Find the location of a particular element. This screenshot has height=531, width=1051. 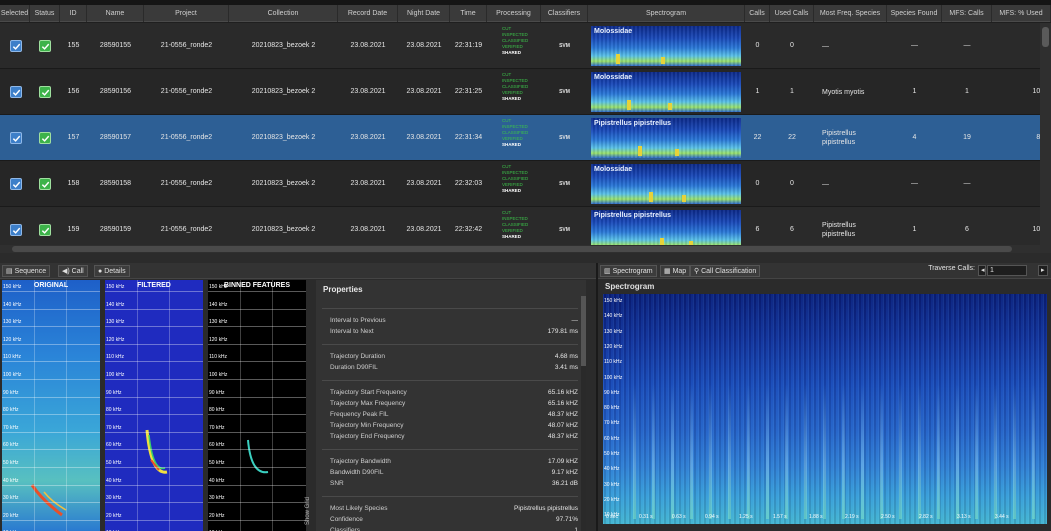

col-header-id: ID is located at coordinates (73, 13).